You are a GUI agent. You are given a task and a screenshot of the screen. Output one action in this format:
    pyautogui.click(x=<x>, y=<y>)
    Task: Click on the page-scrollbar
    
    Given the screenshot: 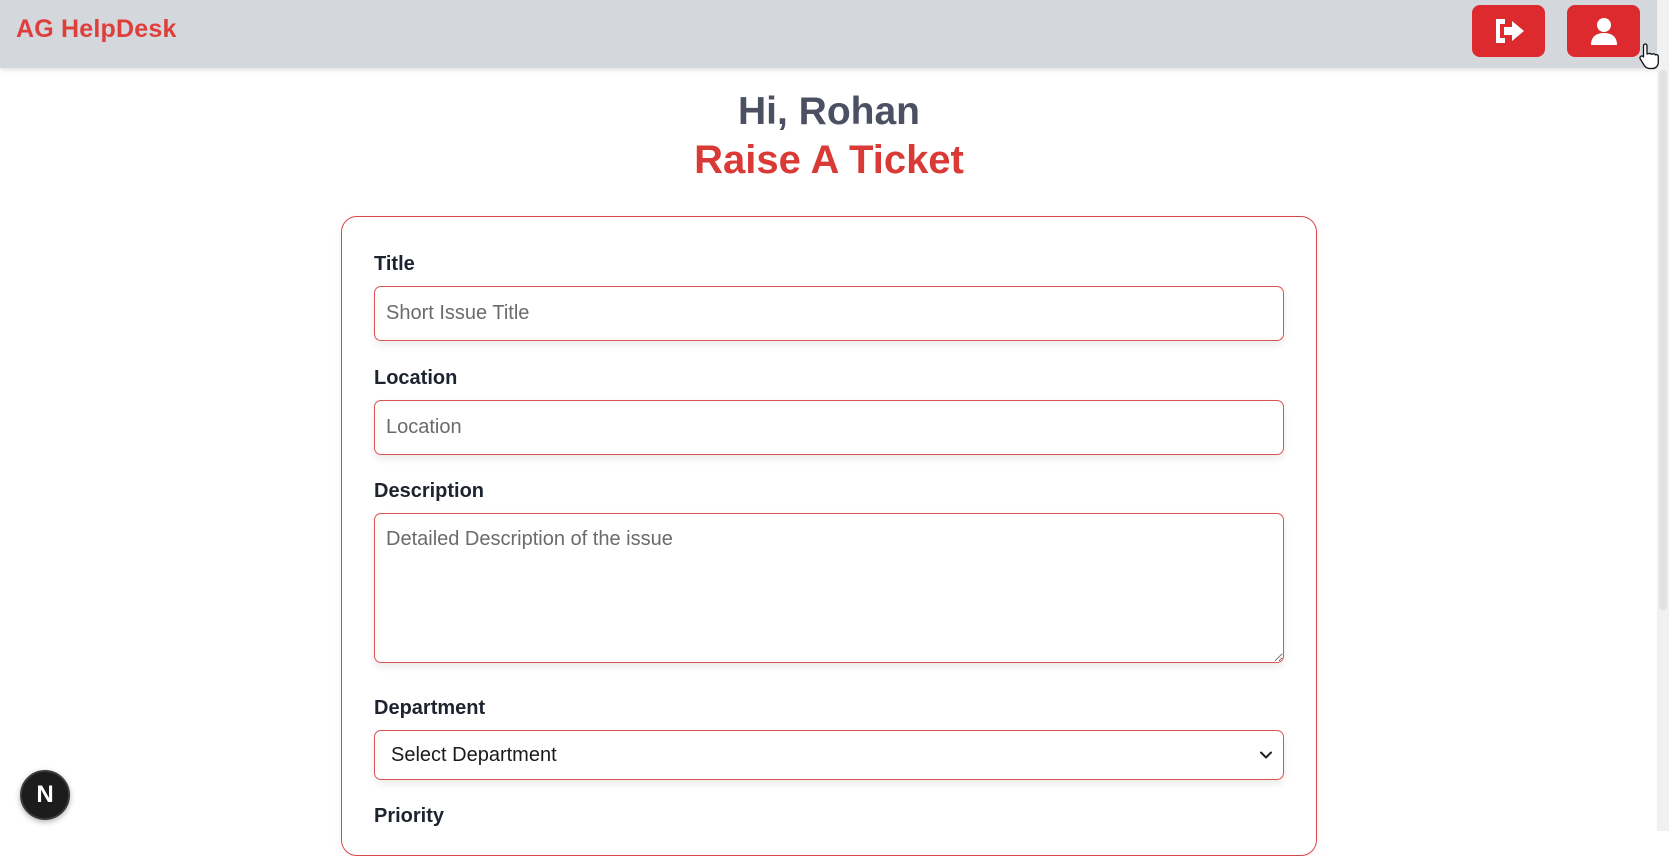 What is the action you would take?
    pyautogui.click(x=1663, y=415)
    